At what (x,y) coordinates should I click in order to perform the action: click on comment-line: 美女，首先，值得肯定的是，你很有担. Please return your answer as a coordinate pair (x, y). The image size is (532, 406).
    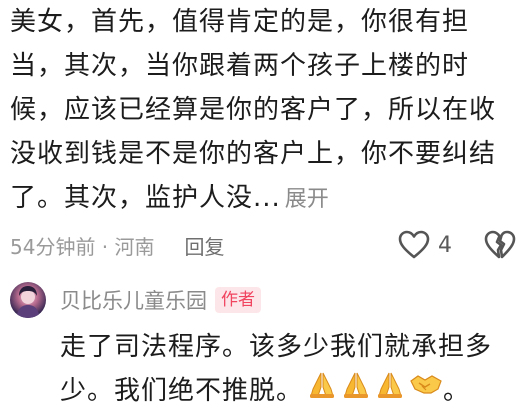
    Looking at the image, I should click on (240, 22).